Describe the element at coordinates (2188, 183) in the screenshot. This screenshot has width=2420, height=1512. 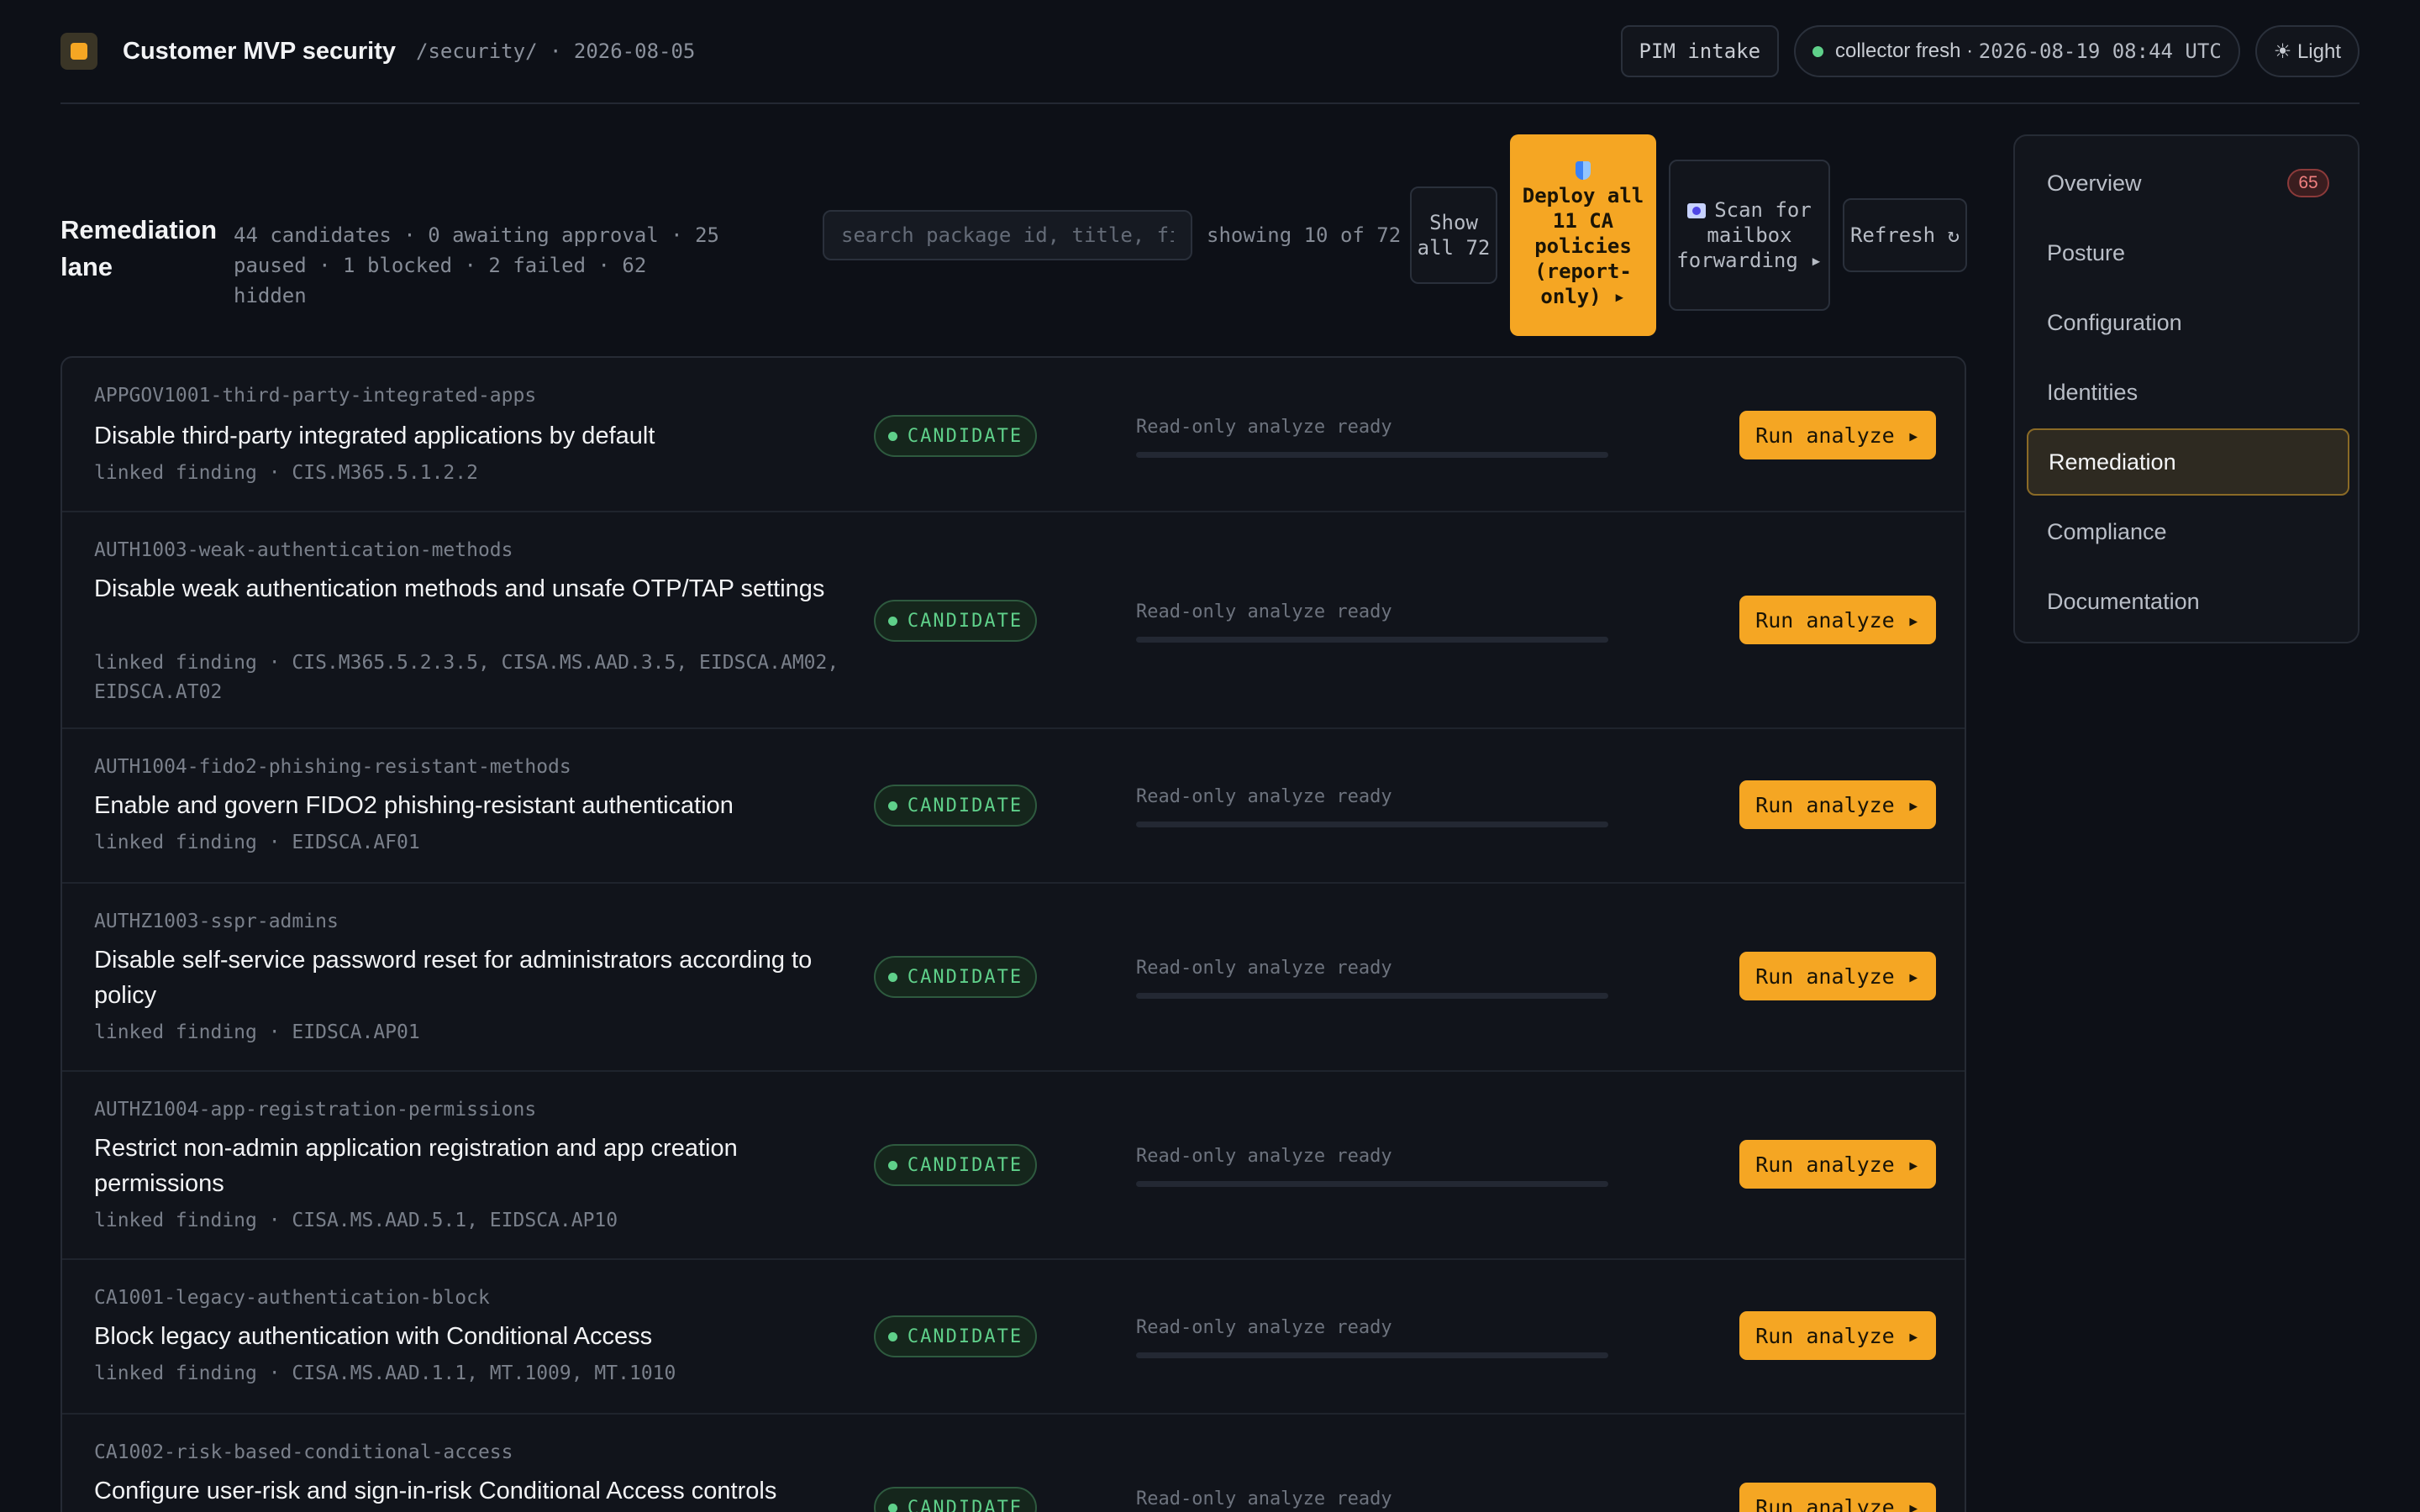
I see `sidebar-item-overview: Overview 65` at that location.